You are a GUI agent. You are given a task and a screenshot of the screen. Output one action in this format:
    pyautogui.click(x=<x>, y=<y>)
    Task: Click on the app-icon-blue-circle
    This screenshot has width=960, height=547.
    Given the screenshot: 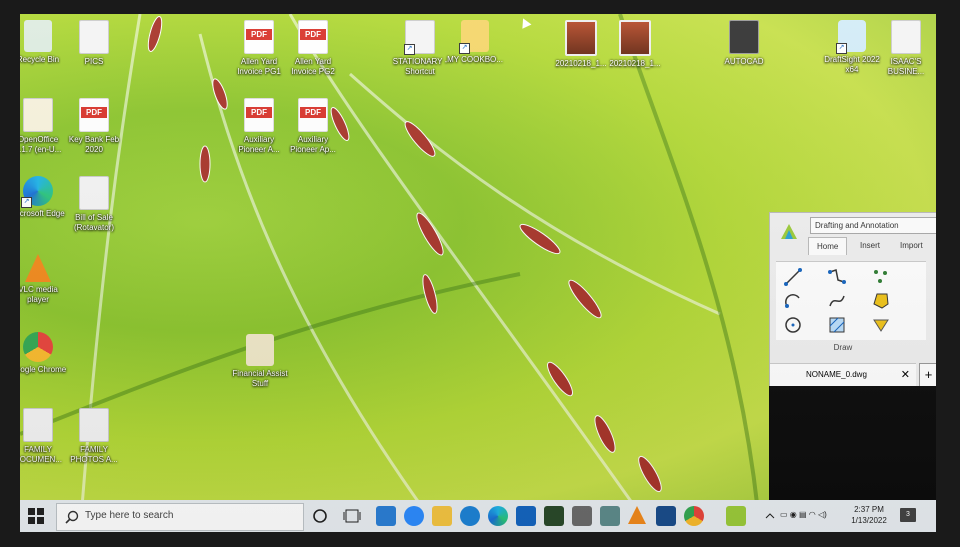 What is the action you would take?
    pyautogui.click(x=470, y=516)
    